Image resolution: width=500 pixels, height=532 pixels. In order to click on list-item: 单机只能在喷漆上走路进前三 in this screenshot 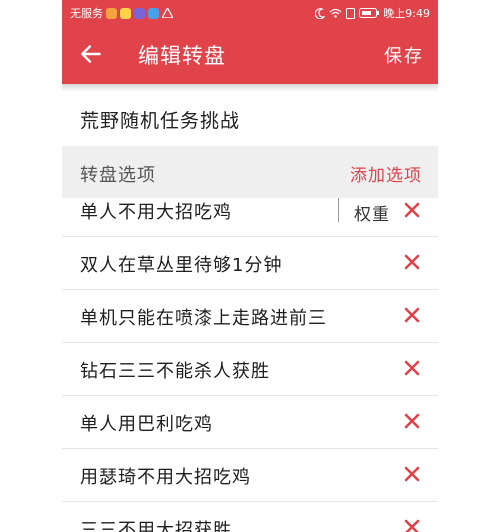, I will do `click(250, 316)`.